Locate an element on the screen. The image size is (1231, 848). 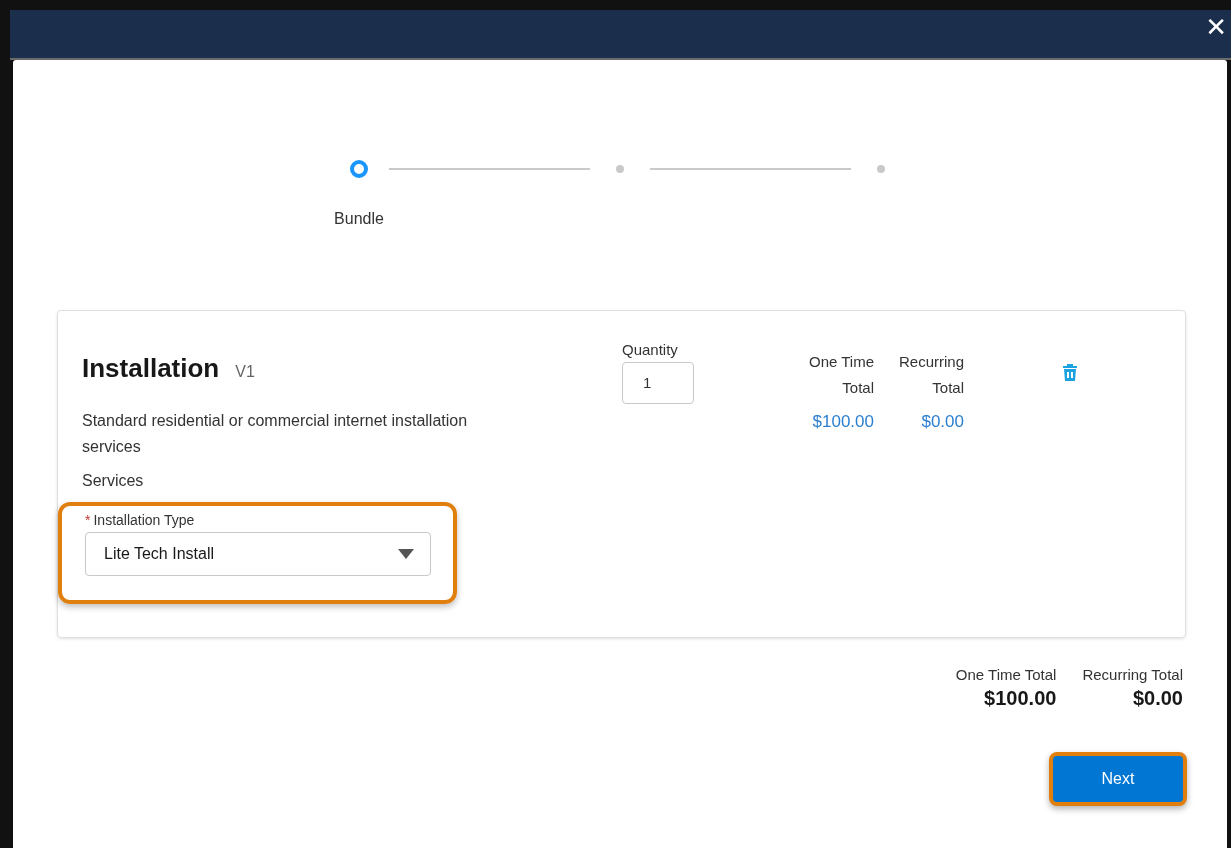
delete-icon is located at coordinates (1070, 372).